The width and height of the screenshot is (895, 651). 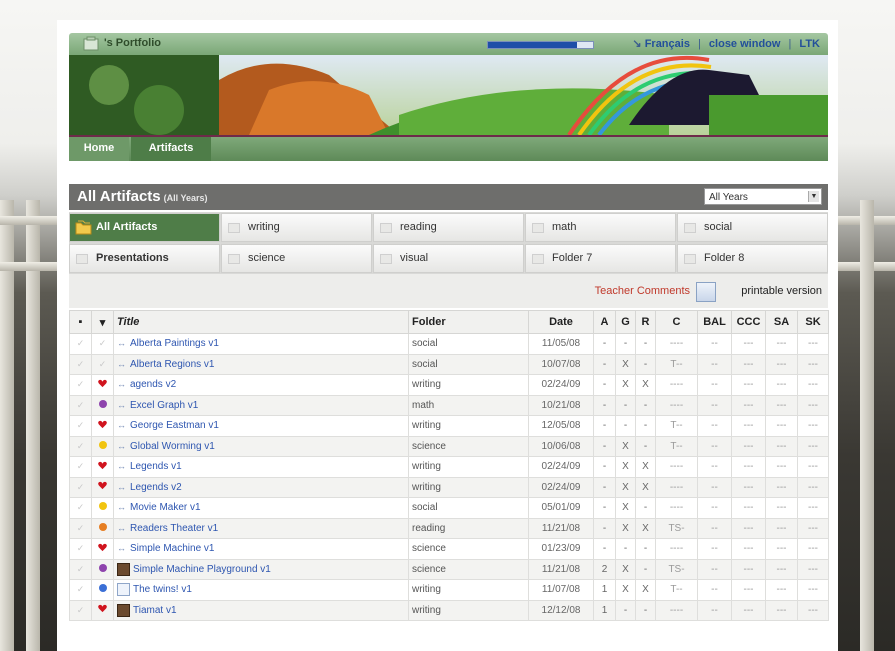 What do you see at coordinates (261, 487) in the screenshot?
I see `row-title: ↔ Legends v2` at bounding box center [261, 487].